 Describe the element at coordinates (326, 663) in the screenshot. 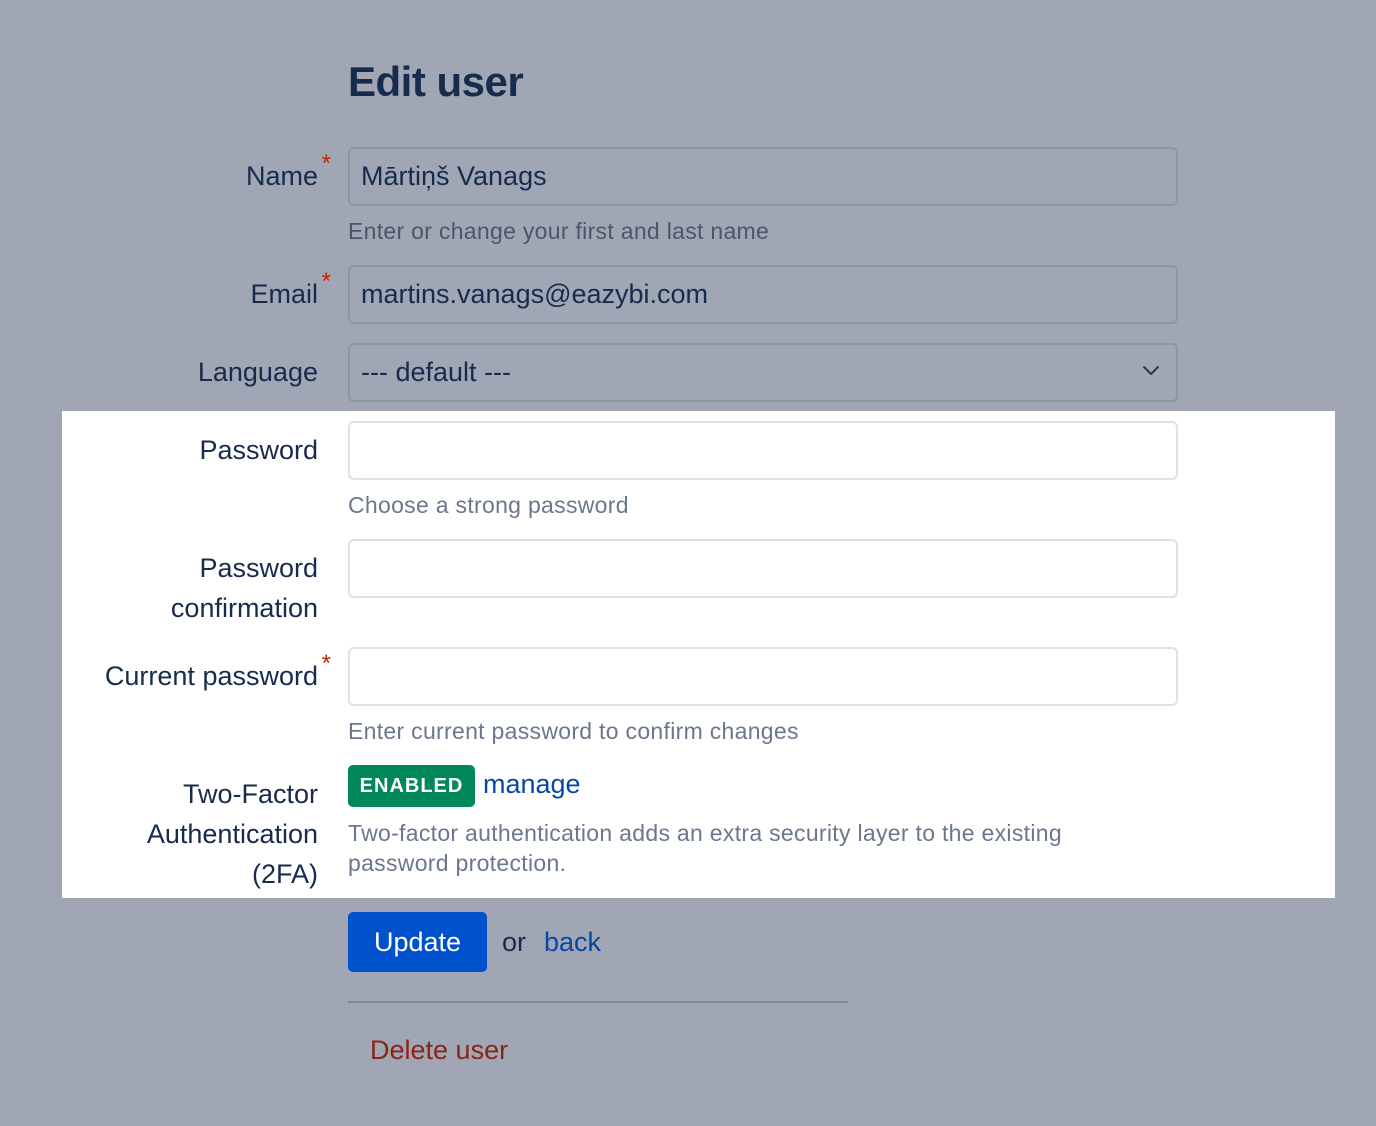

I see `current-password-required-mark: *` at that location.